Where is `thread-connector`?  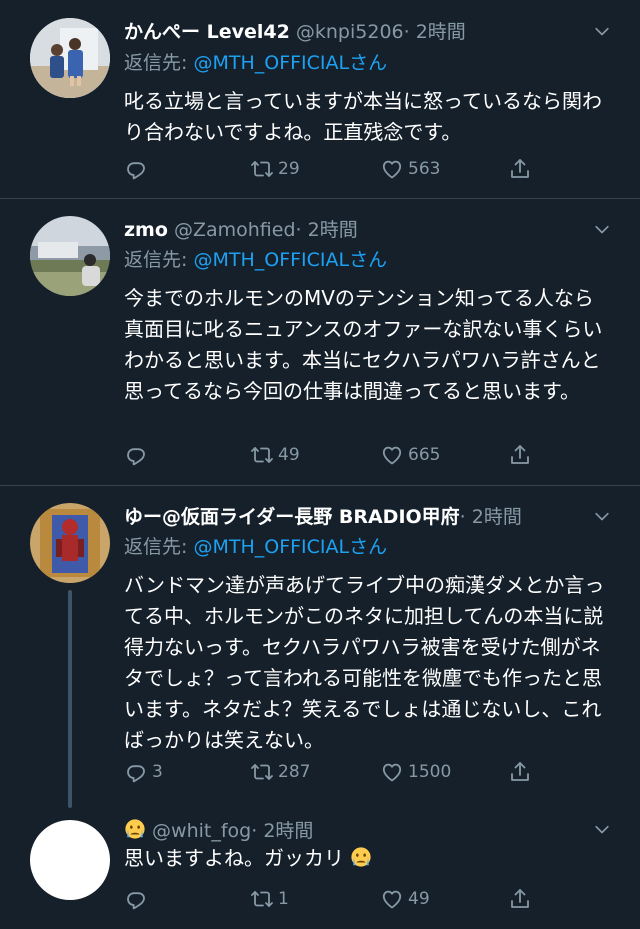 thread-connector is located at coordinates (70, 699).